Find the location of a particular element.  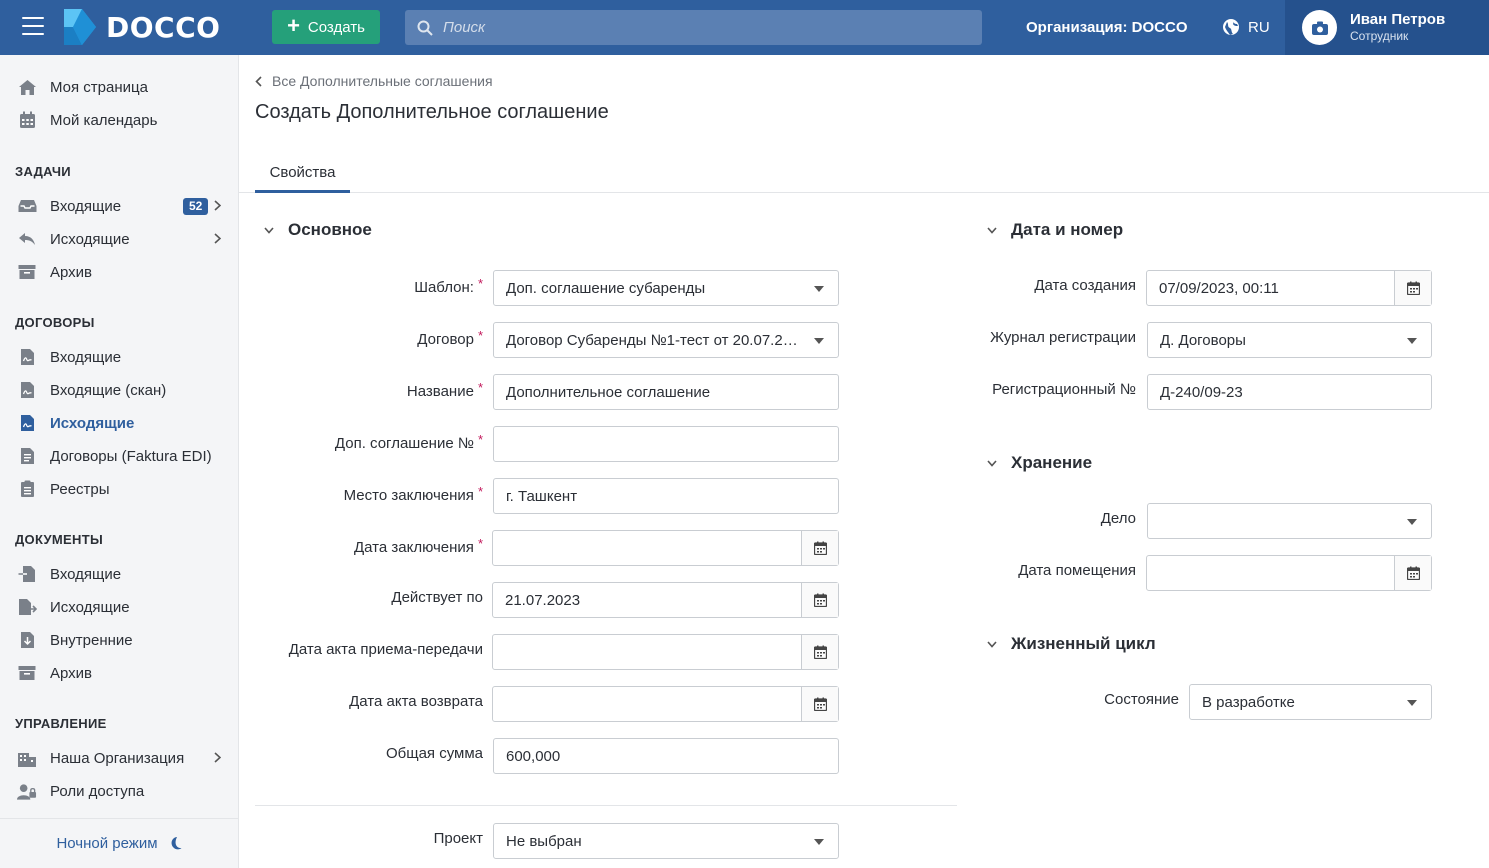

contract-outgoing-icon is located at coordinates (27, 423).